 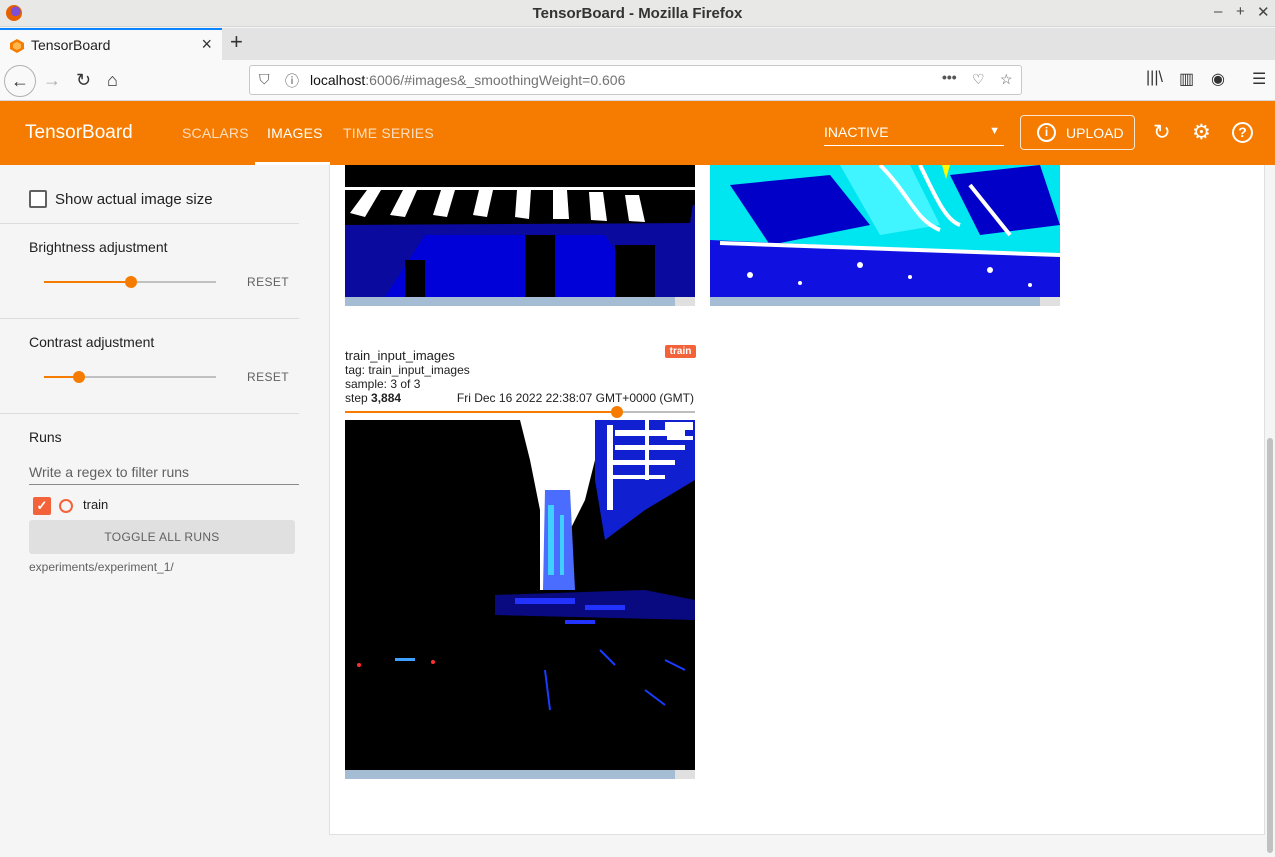 What do you see at coordinates (268, 282) in the screenshot?
I see `brightness-reset-button: RESET` at bounding box center [268, 282].